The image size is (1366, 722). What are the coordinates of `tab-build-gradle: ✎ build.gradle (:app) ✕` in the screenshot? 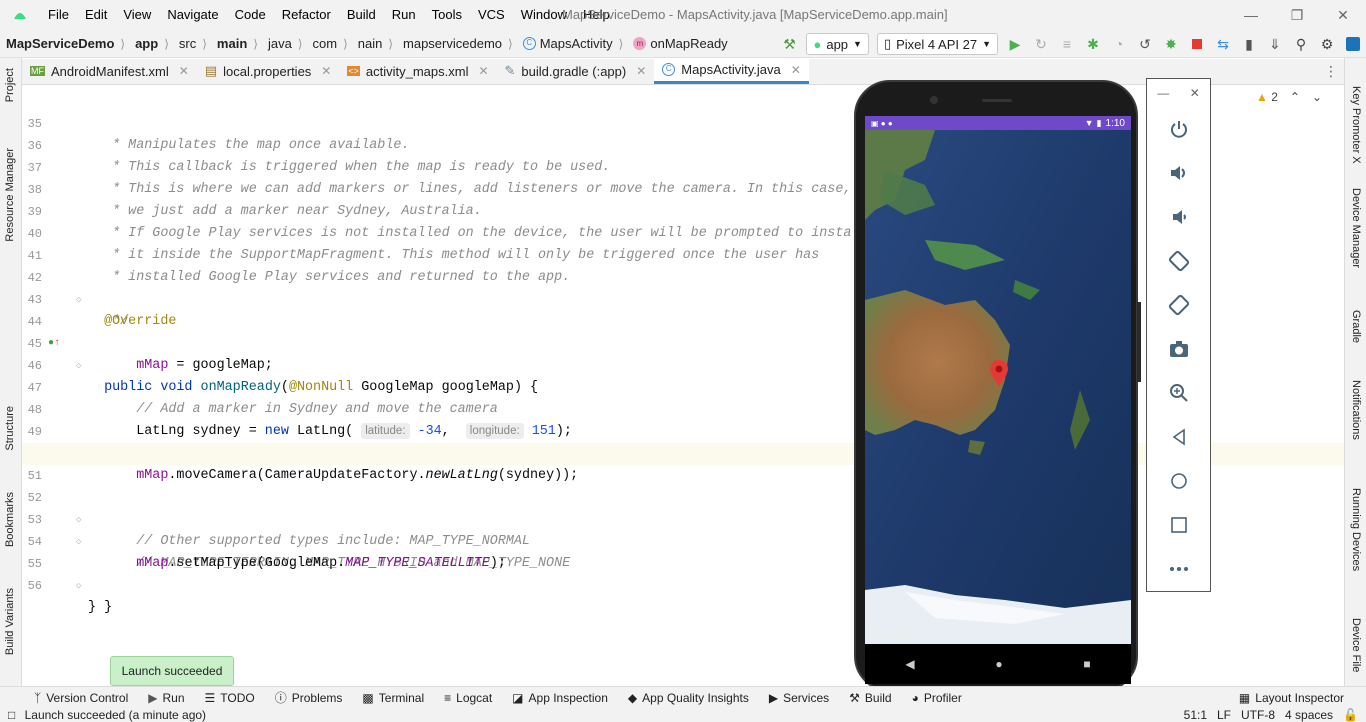 It's located at (576, 71).